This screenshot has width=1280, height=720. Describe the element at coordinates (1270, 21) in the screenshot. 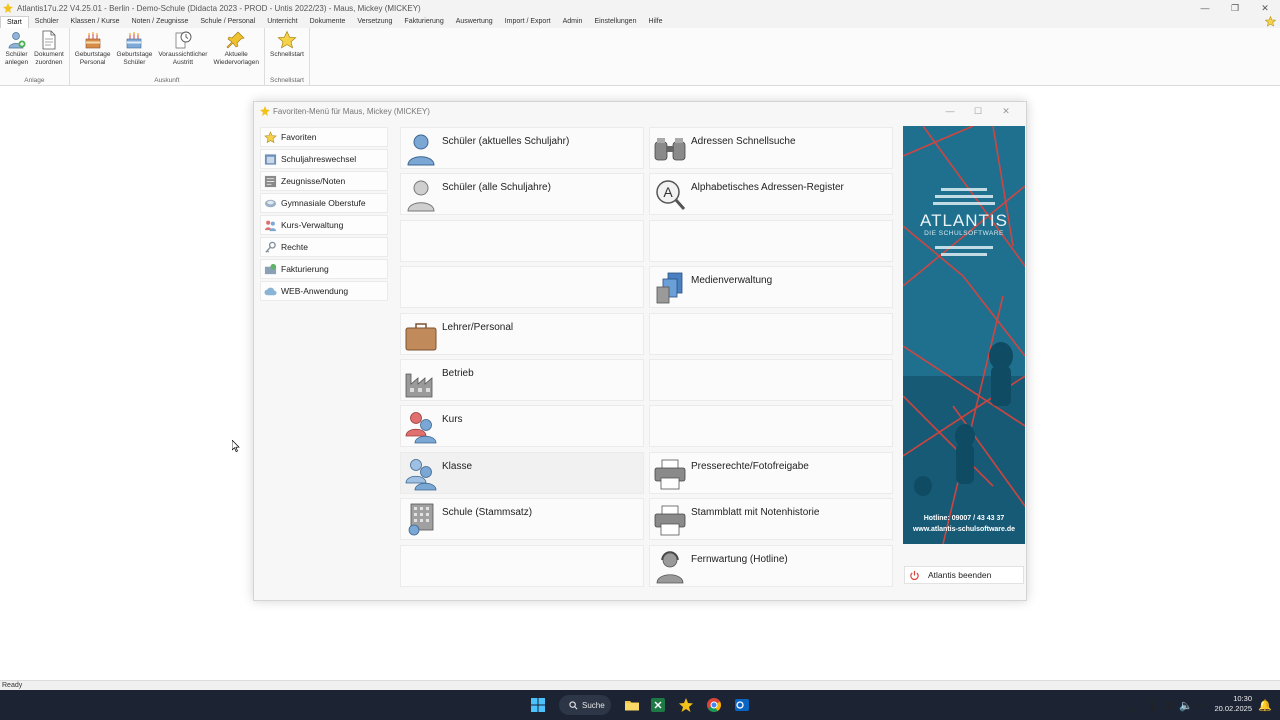

I see `favorite-star-icon` at that location.